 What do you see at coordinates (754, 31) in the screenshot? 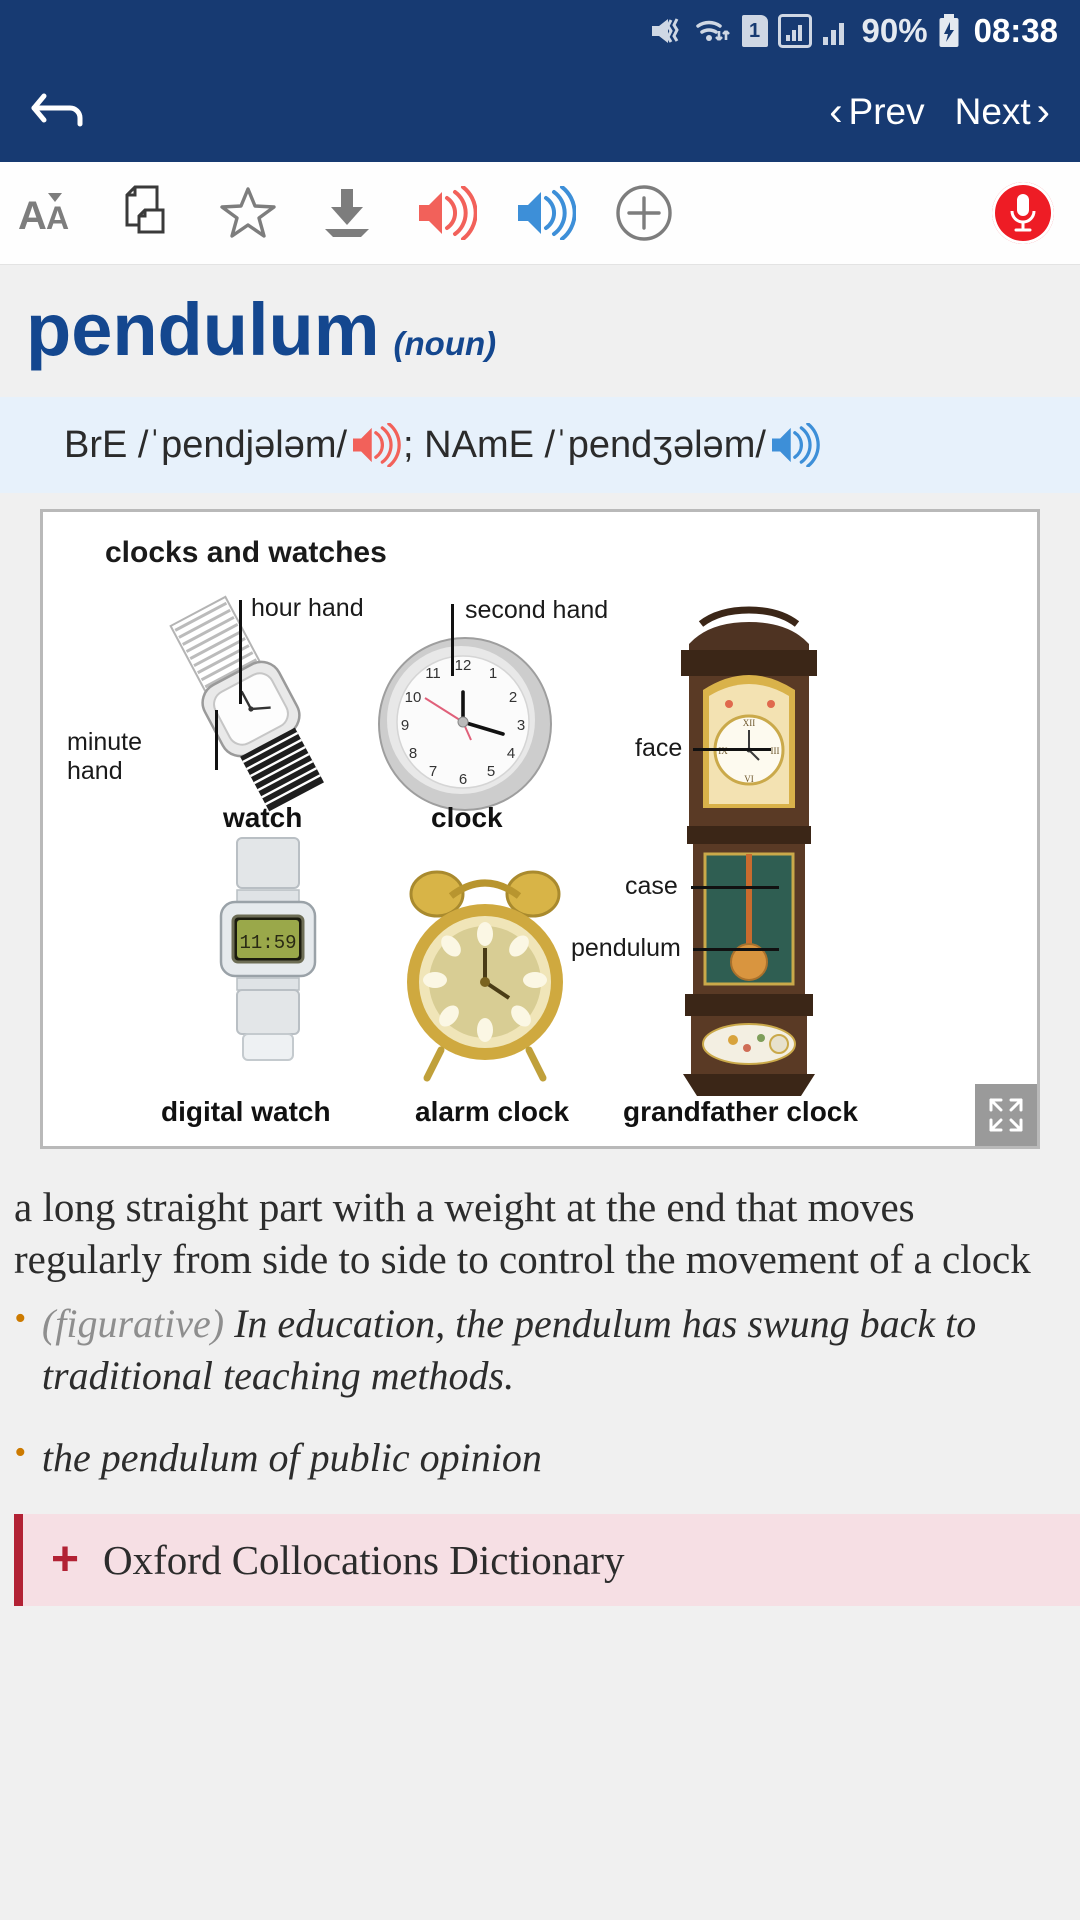
I see `sim-1-icon: 1` at bounding box center [754, 31].